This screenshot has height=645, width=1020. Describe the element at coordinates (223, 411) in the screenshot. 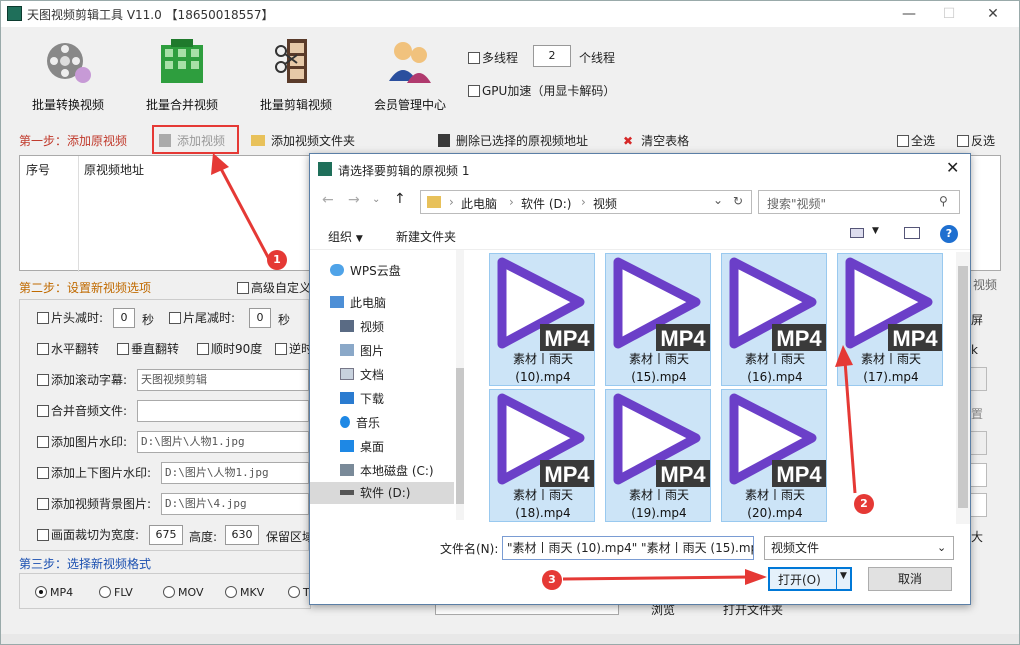

I see `merge-audio-input` at that location.